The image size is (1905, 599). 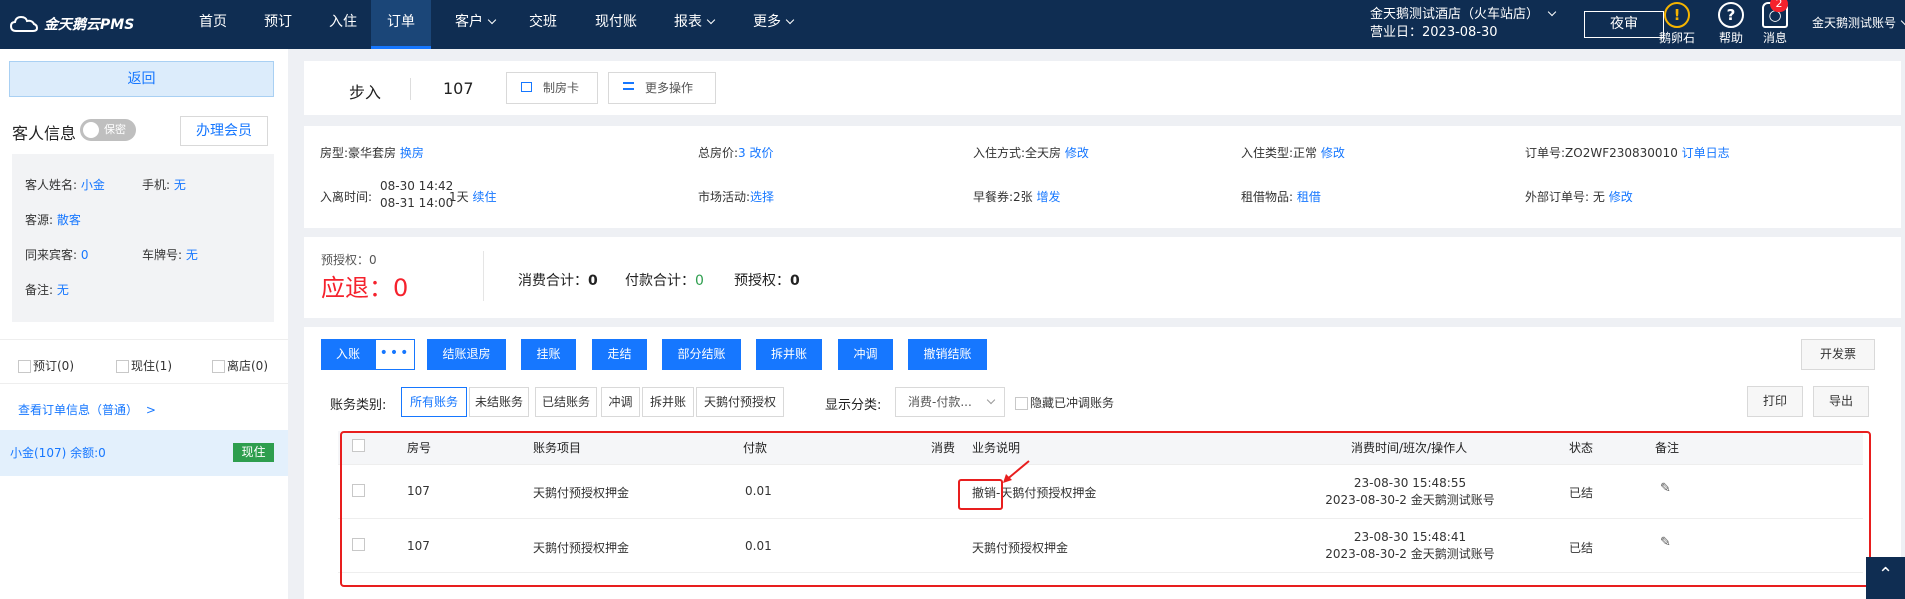 I want to click on partial-settle-button: 部分结账, so click(x=701, y=354).